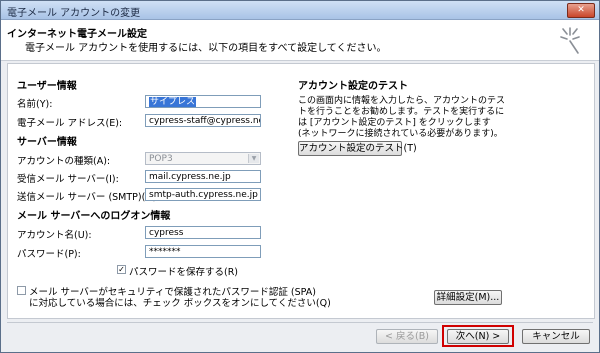 Image resolution: width=600 pixels, height=353 pixels. What do you see at coordinates (88, 197) in the screenshot?
I see `outgoing-server-label: 送信メール サーバー (SMTP)(O):` at bounding box center [88, 197].